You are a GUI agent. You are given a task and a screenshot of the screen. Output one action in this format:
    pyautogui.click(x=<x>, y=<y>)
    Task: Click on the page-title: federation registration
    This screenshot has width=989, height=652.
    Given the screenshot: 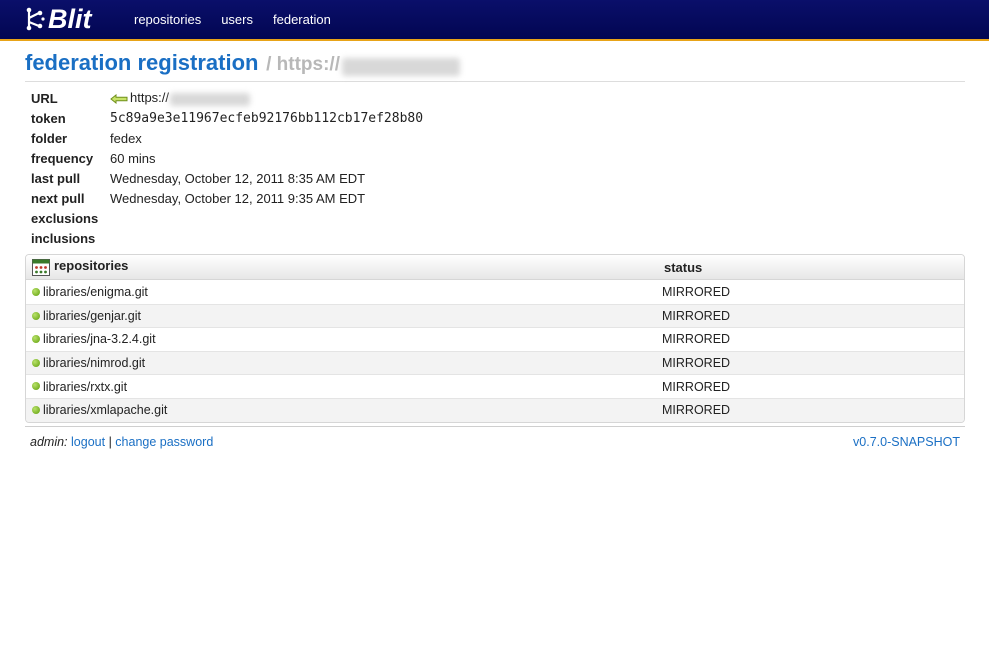 What is the action you would take?
    pyautogui.click(x=142, y=62)
    